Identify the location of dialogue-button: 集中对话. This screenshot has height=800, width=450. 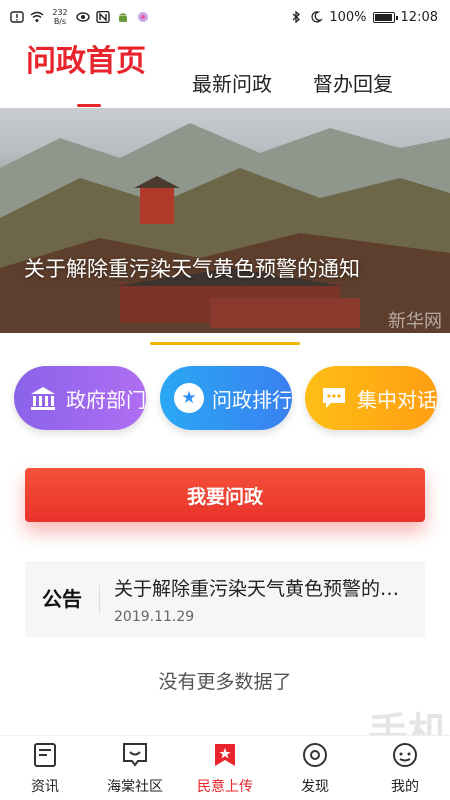
(371, 398).